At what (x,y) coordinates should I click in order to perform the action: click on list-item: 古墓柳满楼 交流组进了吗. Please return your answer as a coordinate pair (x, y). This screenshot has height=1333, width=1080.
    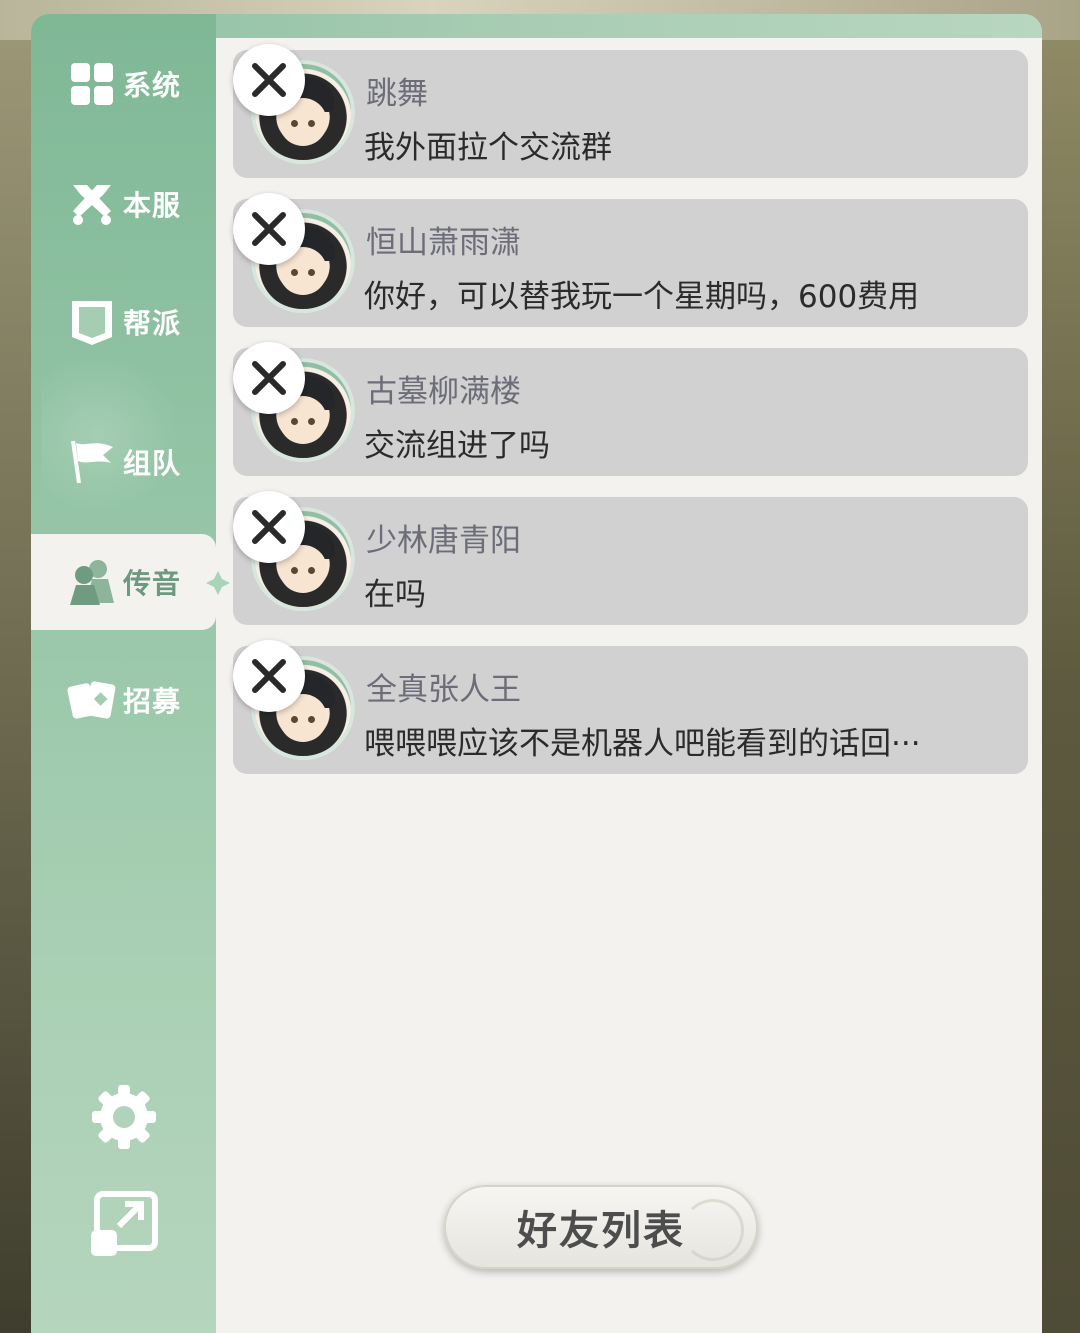
    Looking at the image, I should click on (630, 409).